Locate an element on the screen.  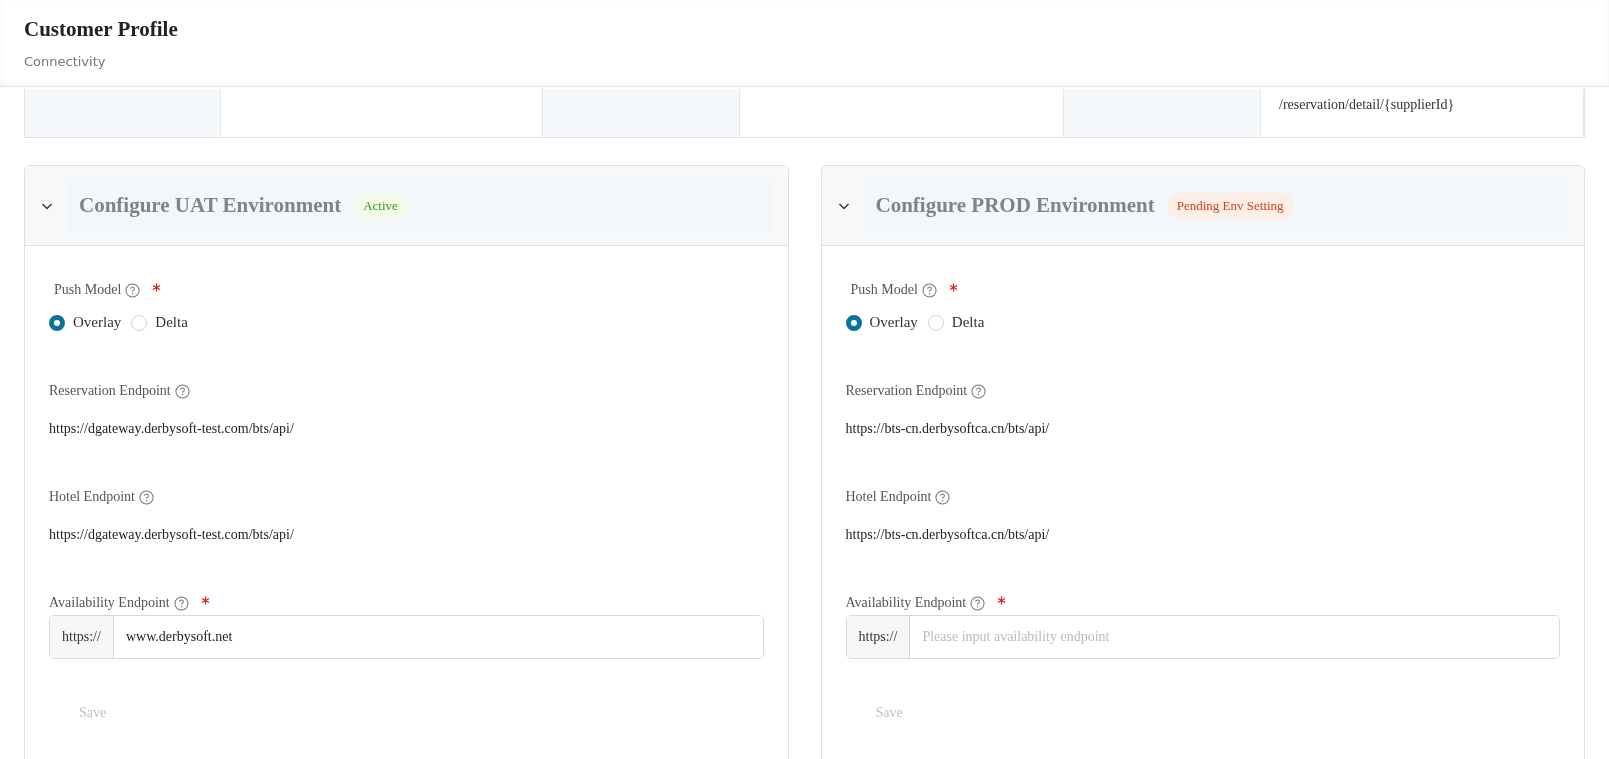
panel-title: Configure PROD Environment is located at coordinates (1015, 205).